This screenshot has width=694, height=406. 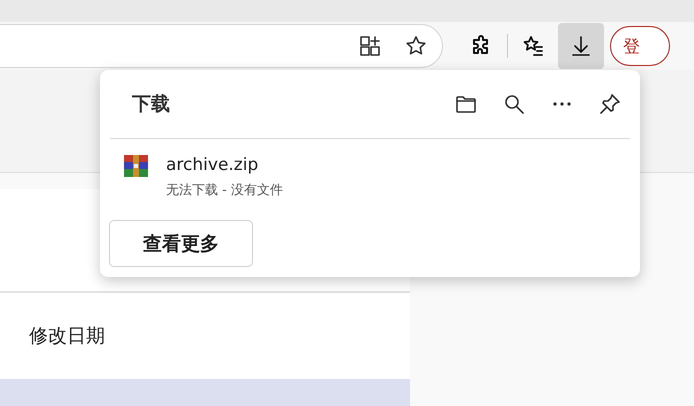 I want to click on sign-in-button: 登, so click(x=640, y=46).